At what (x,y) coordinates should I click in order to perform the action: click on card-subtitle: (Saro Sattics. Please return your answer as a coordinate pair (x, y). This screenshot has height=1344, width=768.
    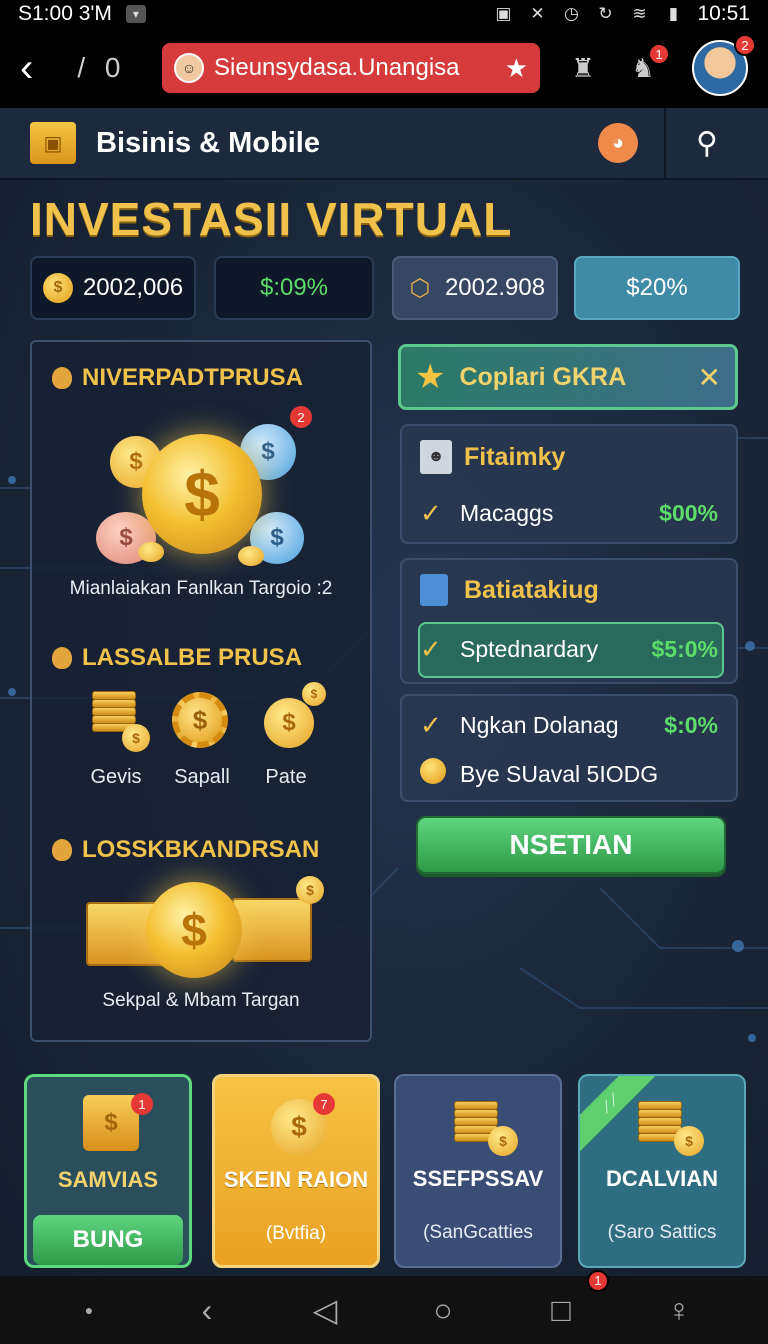
    Looking at the image, I should click on (662, 1232).